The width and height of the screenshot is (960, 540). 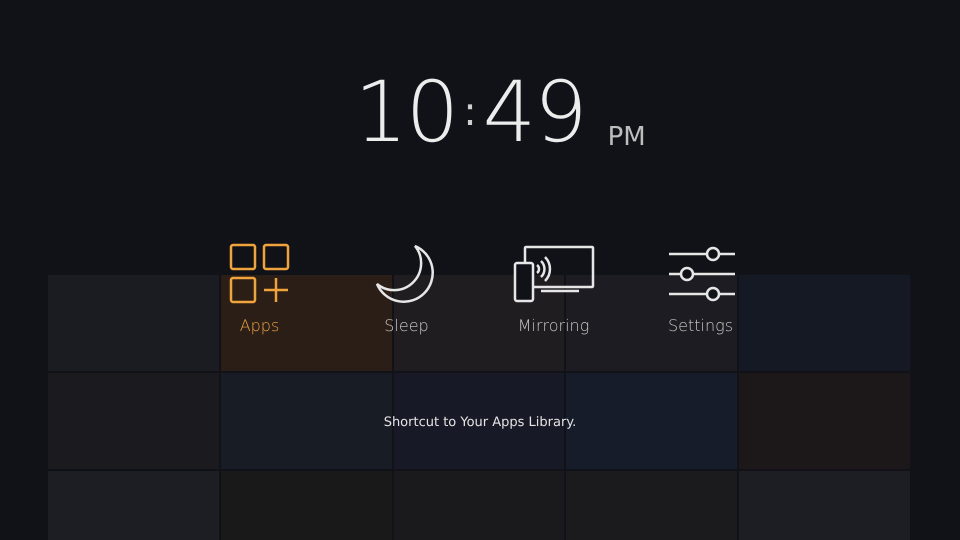 I want to click on quick-menu-item: Sleep, so click(x=406, y=288).